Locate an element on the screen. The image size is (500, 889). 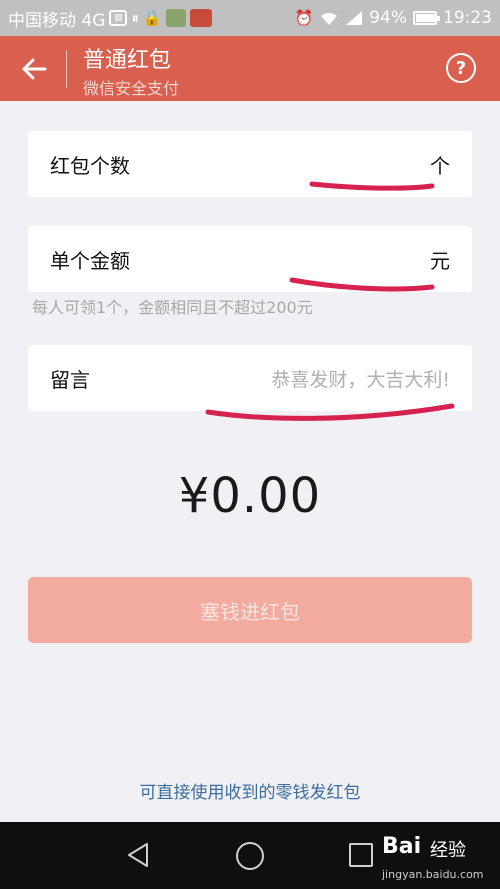
app-header: 普通红包 微信安全支付 ? is located at coordinates (250, 68).